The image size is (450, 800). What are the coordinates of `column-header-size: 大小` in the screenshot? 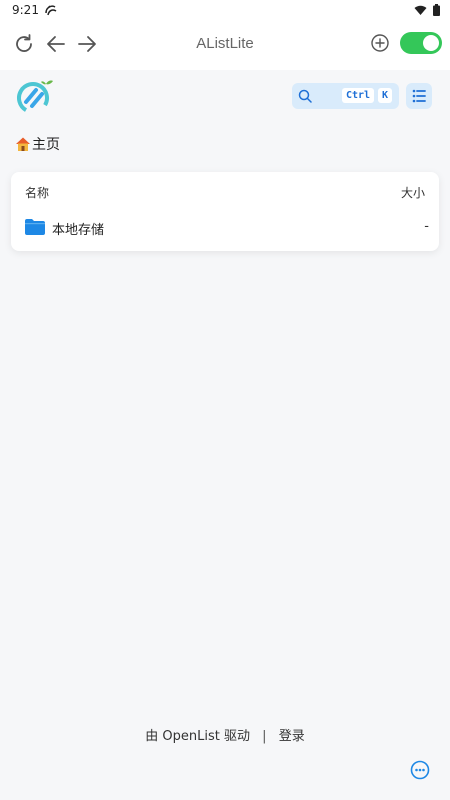 It's located at (413, 192).